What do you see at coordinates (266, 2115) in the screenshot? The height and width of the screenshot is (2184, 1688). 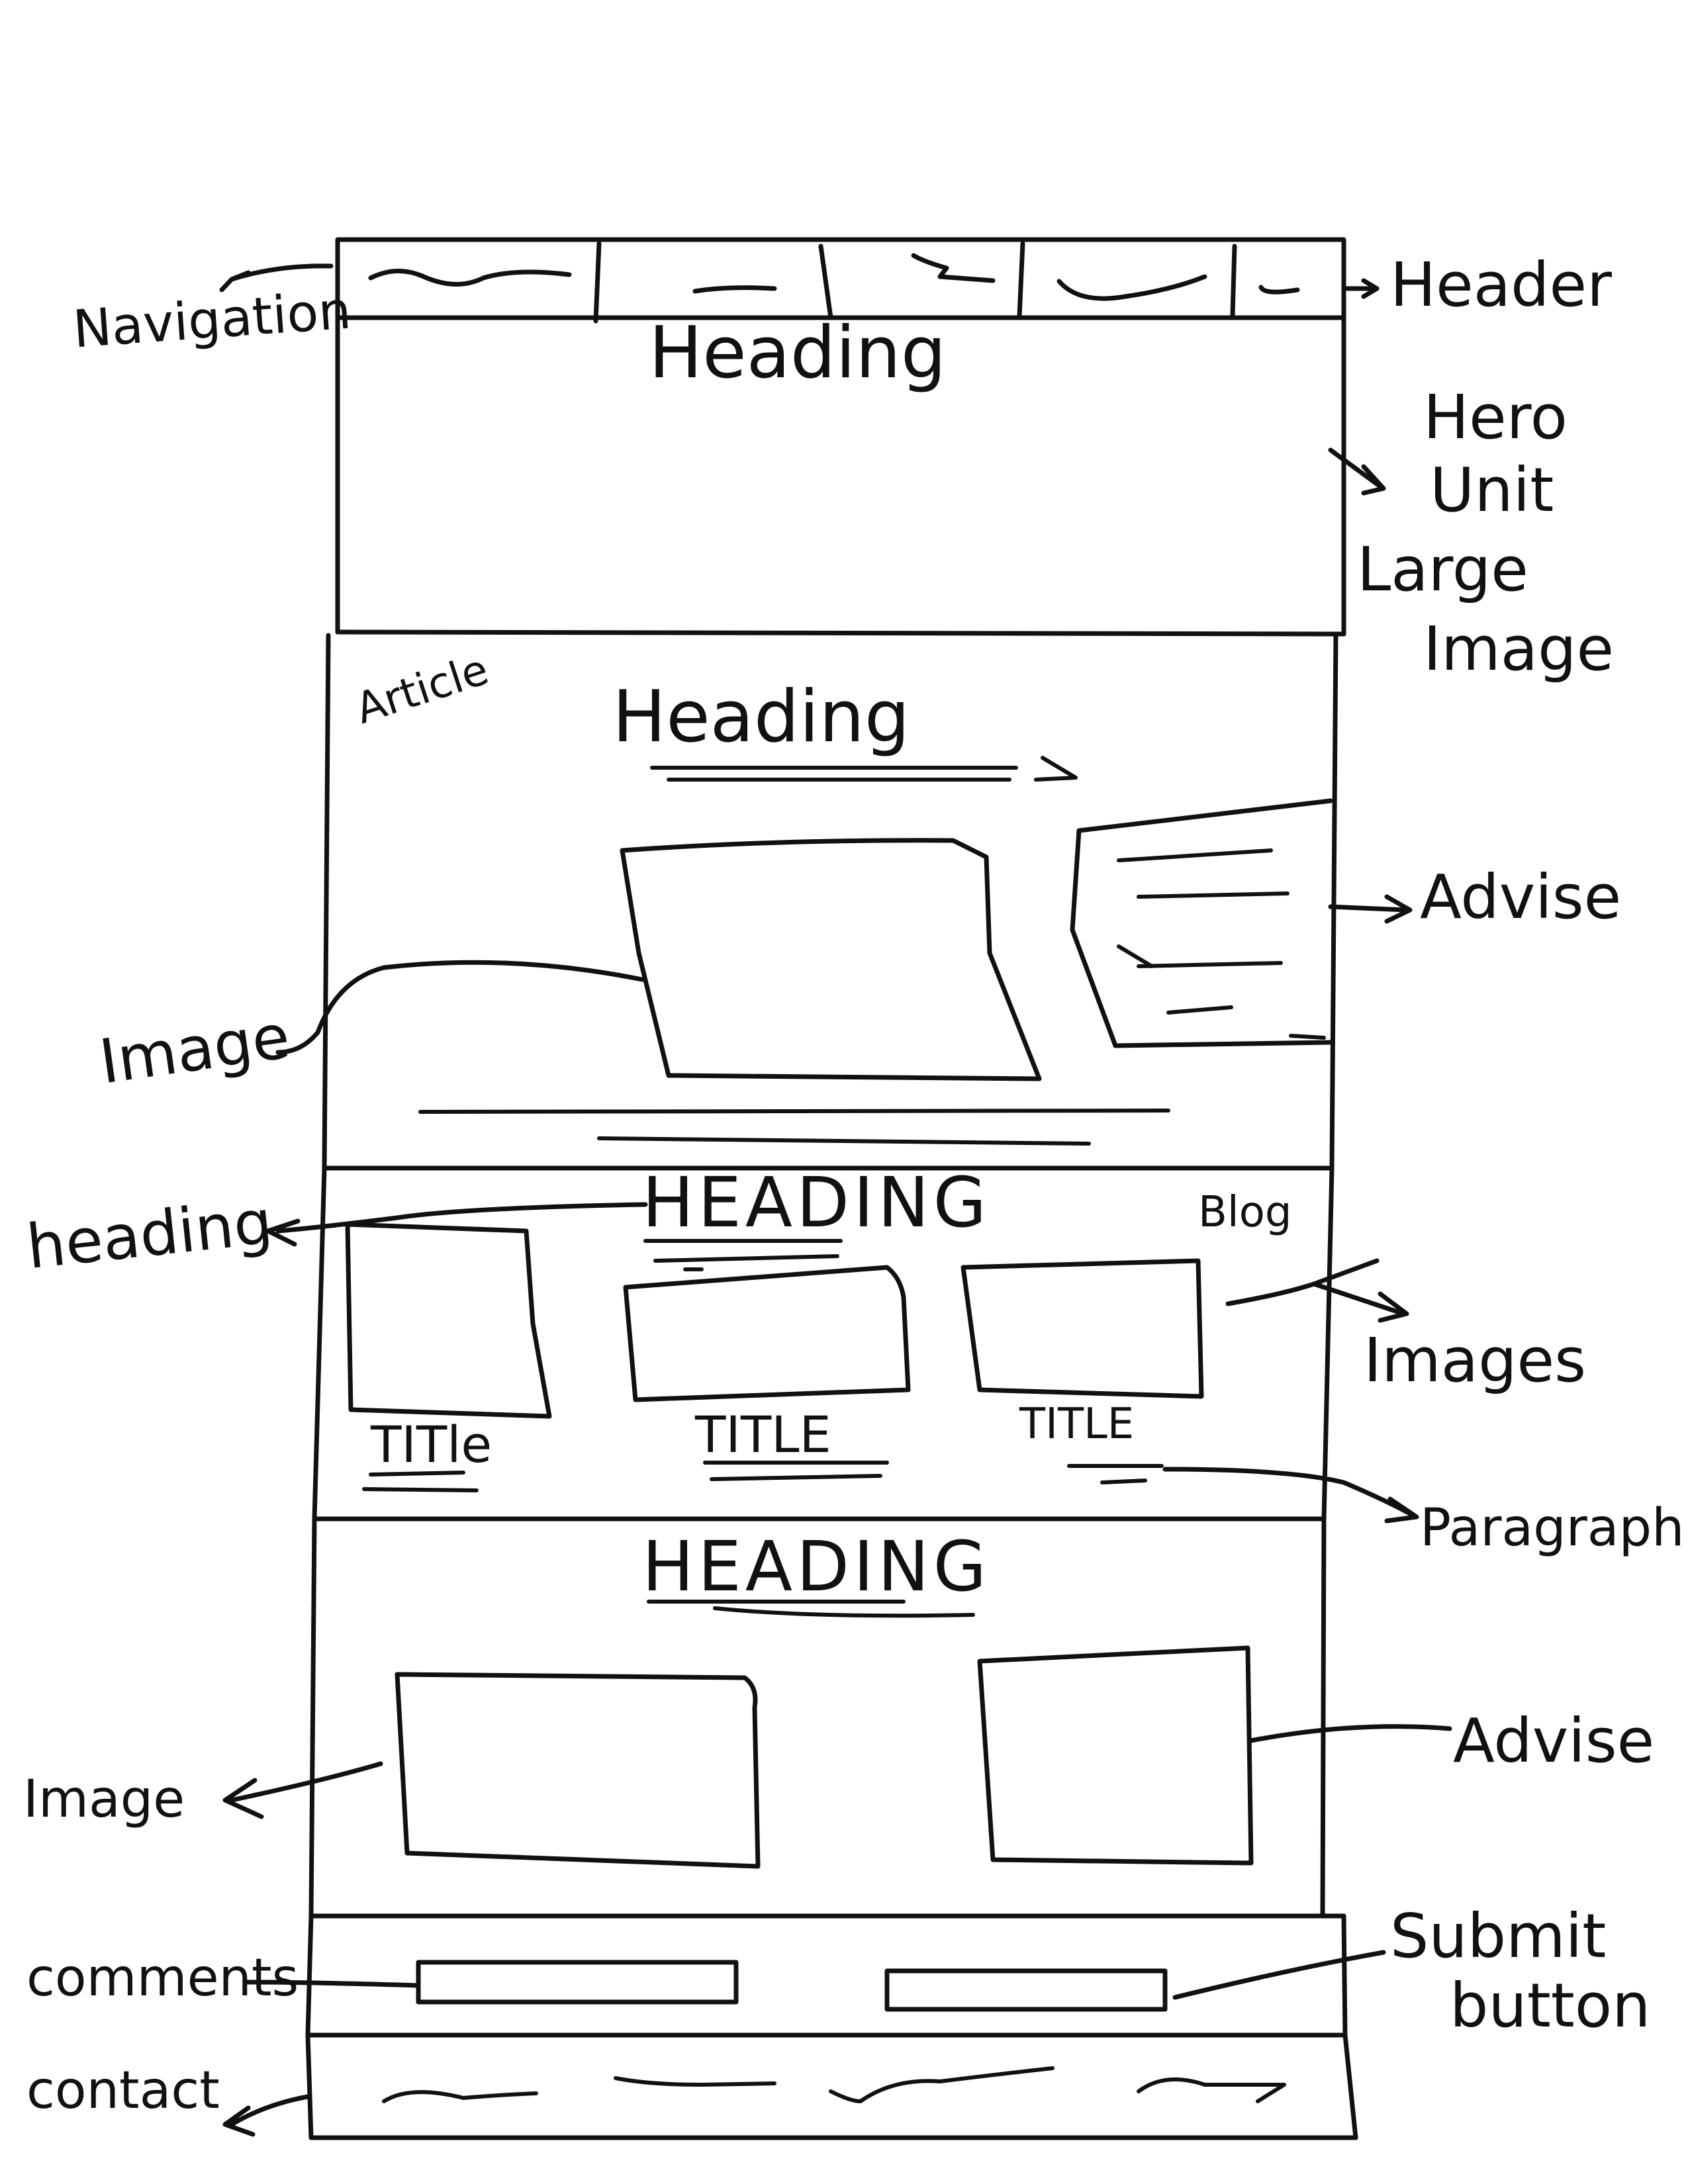 I see `contact-arrow` at bounding box center [266, 2115].